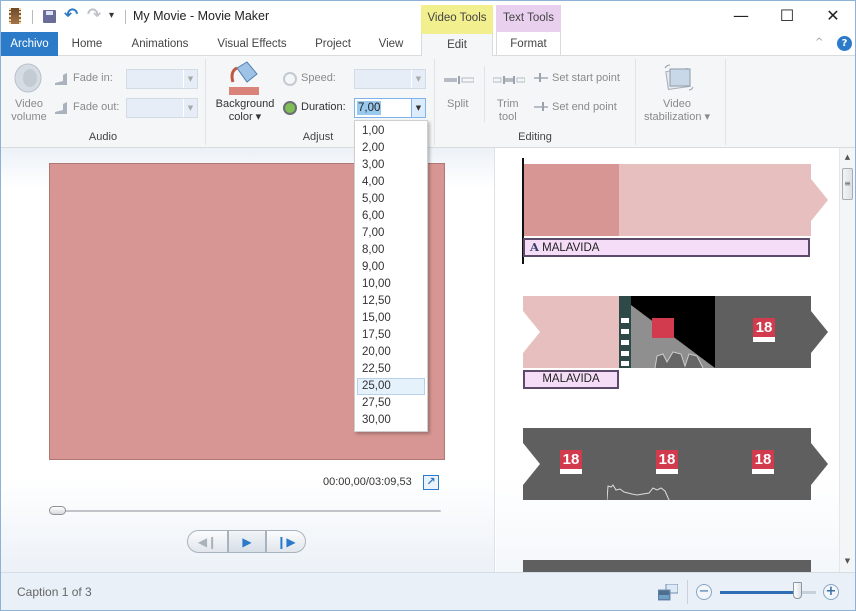 This screenshot has width=856, height=611. I want to click on duration-option: 20,00, so click(391, 352).